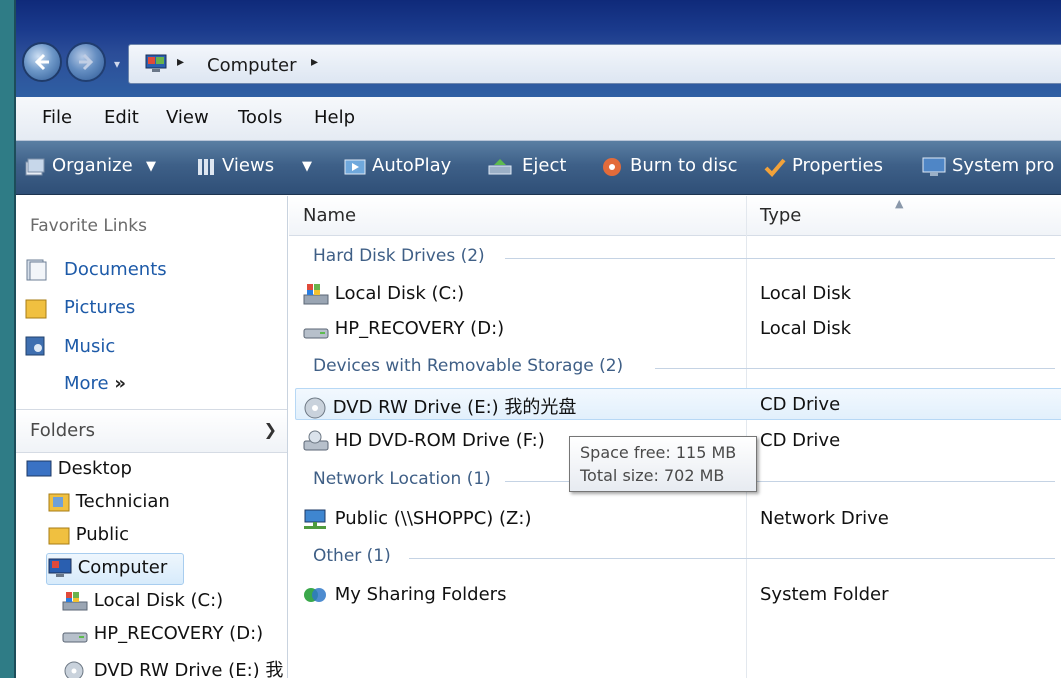  I want to click on breadcrumb-computer: Computer, so click(251, 65).